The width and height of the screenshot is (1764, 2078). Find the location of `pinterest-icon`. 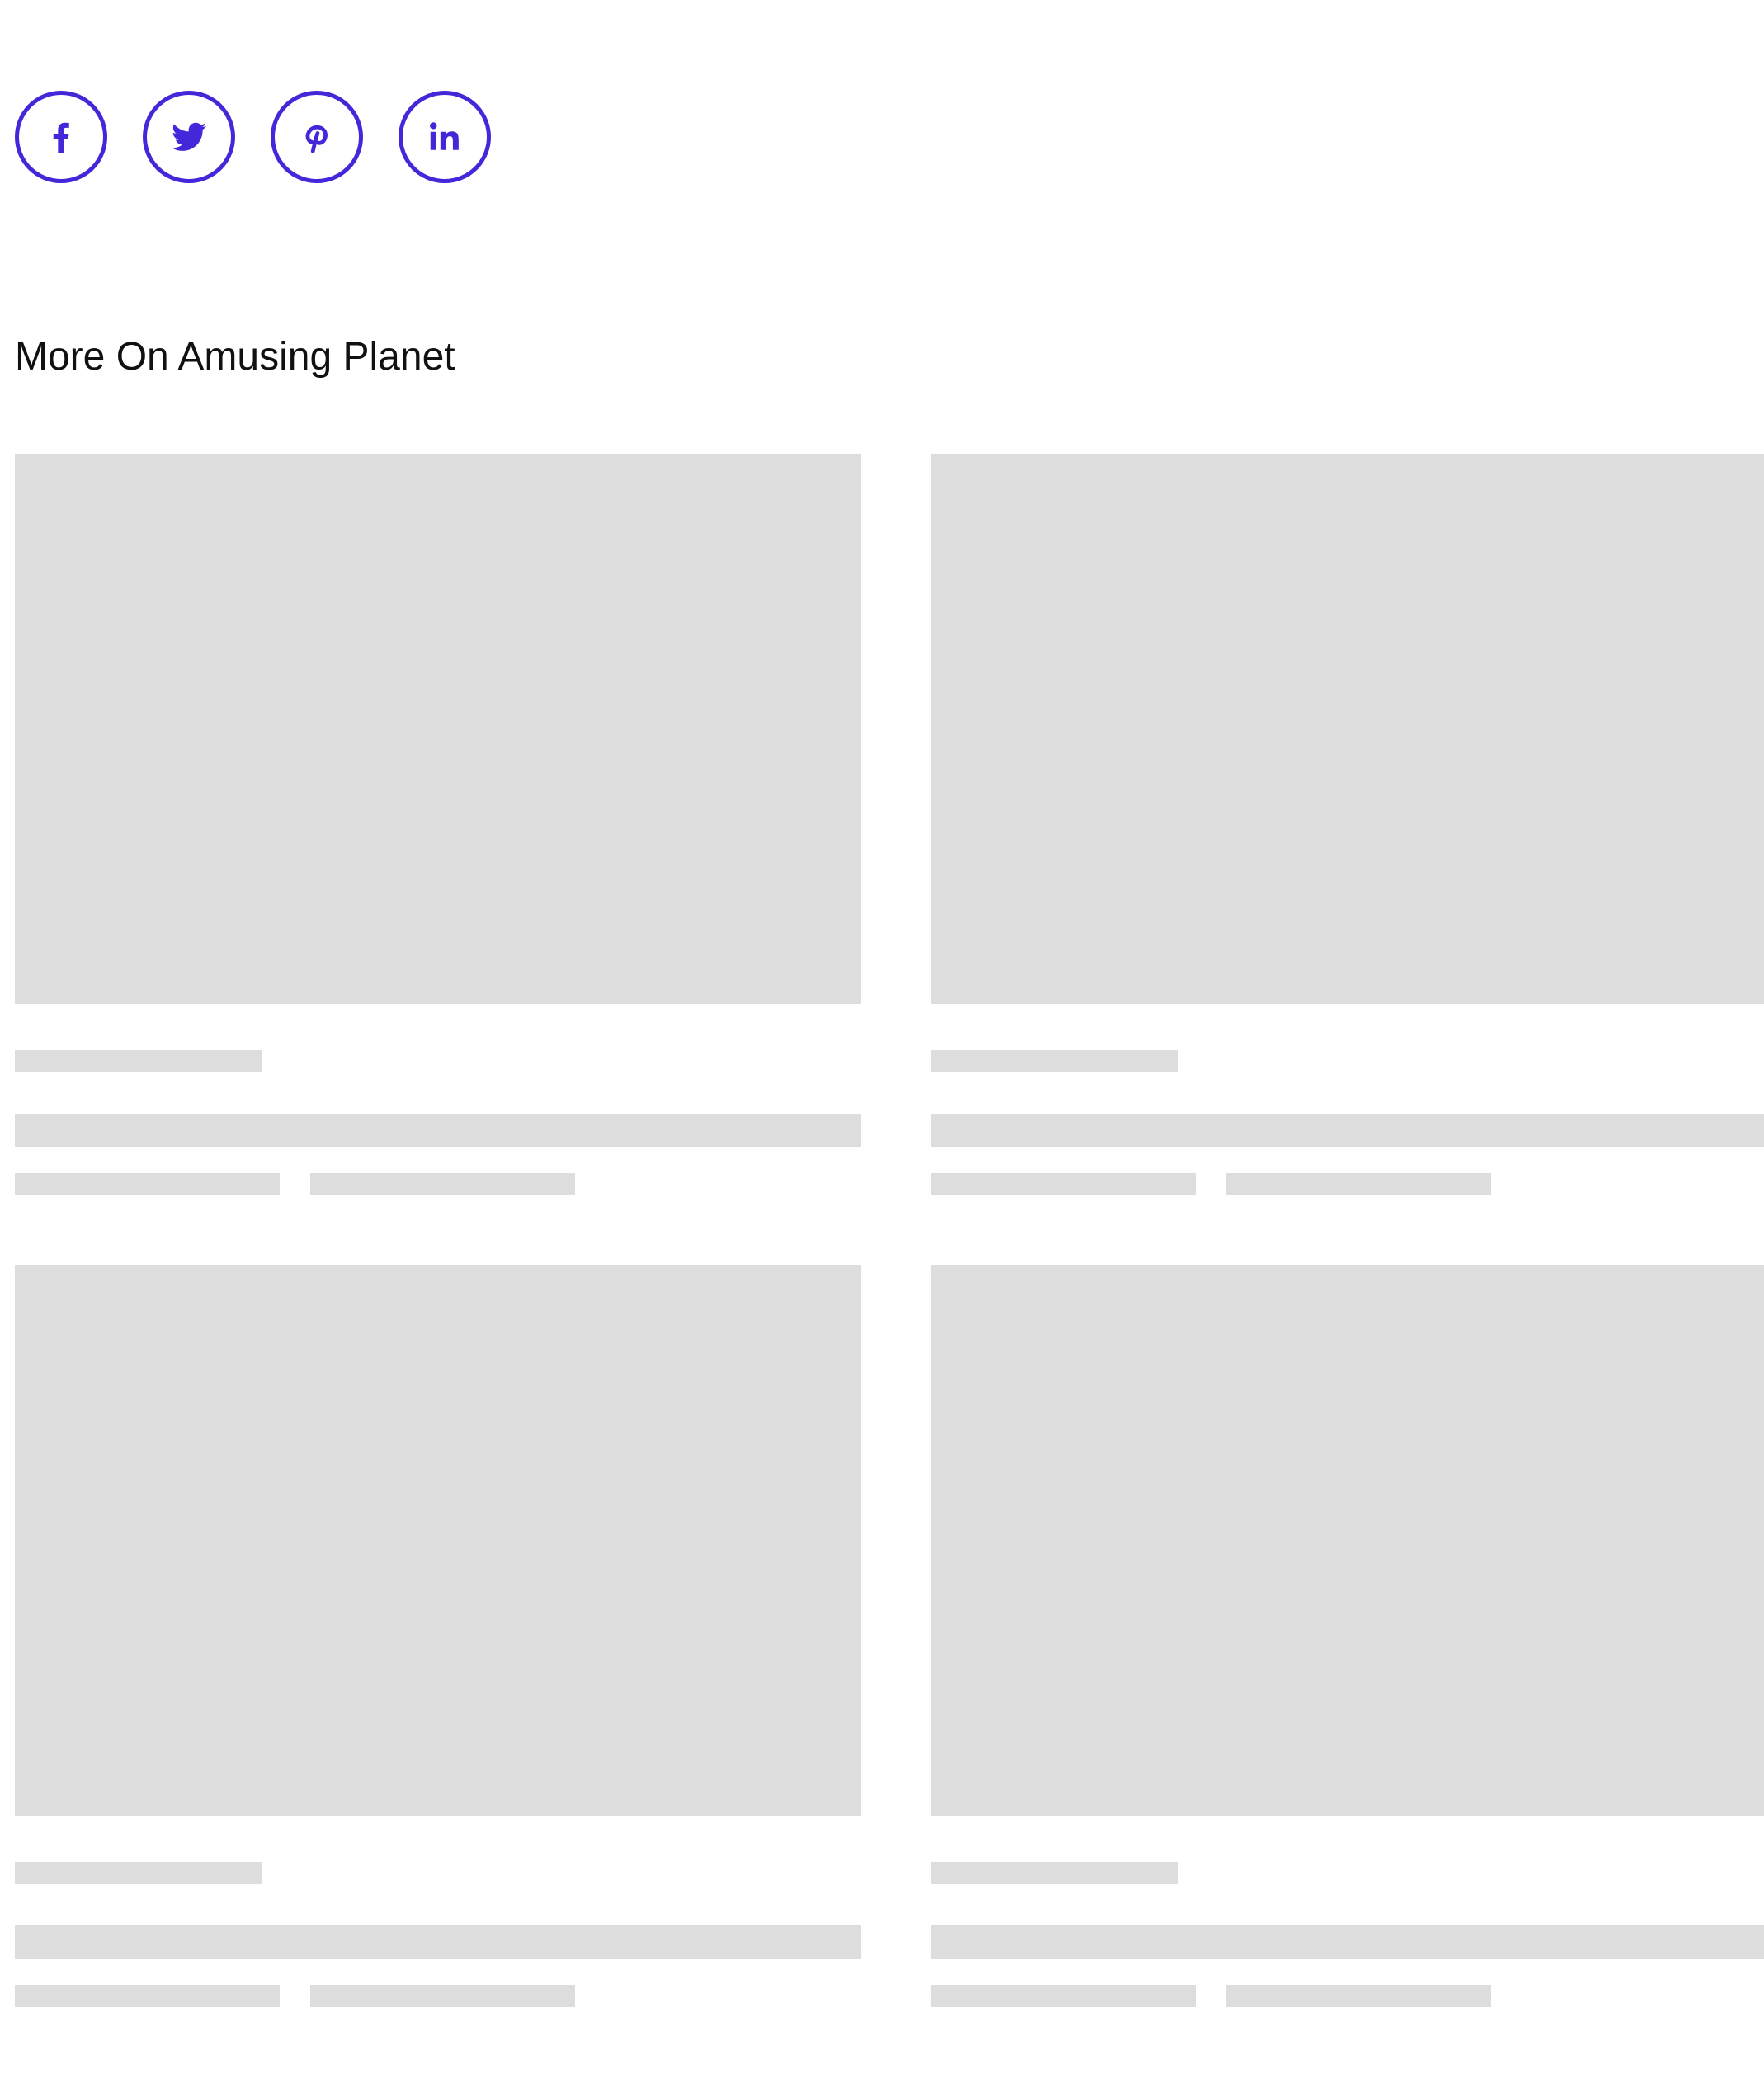

pinterest-icon is located at coordinates (316, 139).